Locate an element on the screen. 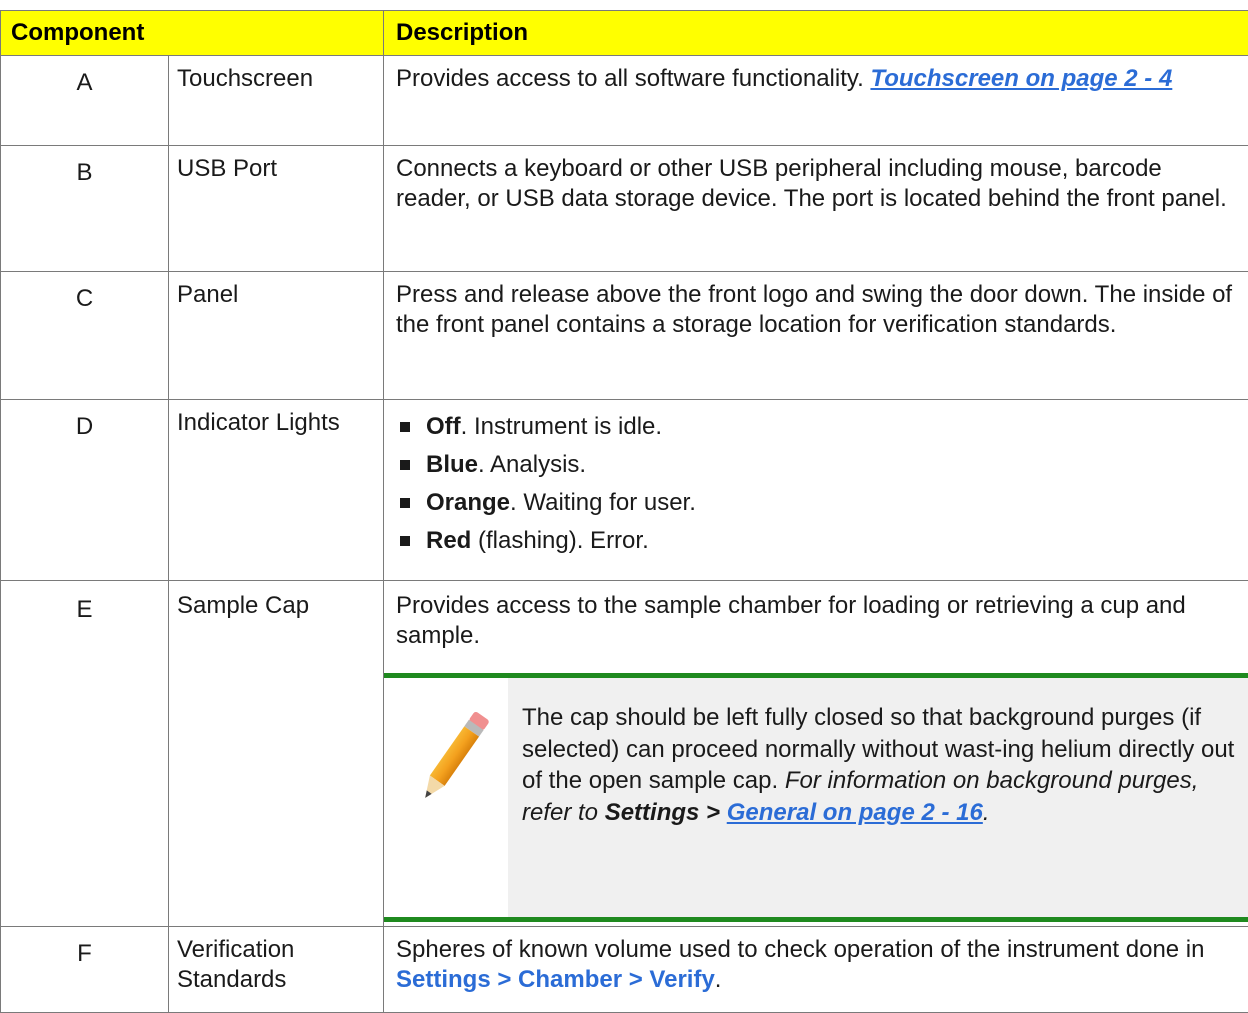 This screenshot has width=1248, height=1013. description-end: . is located at coordinates (718, 979).